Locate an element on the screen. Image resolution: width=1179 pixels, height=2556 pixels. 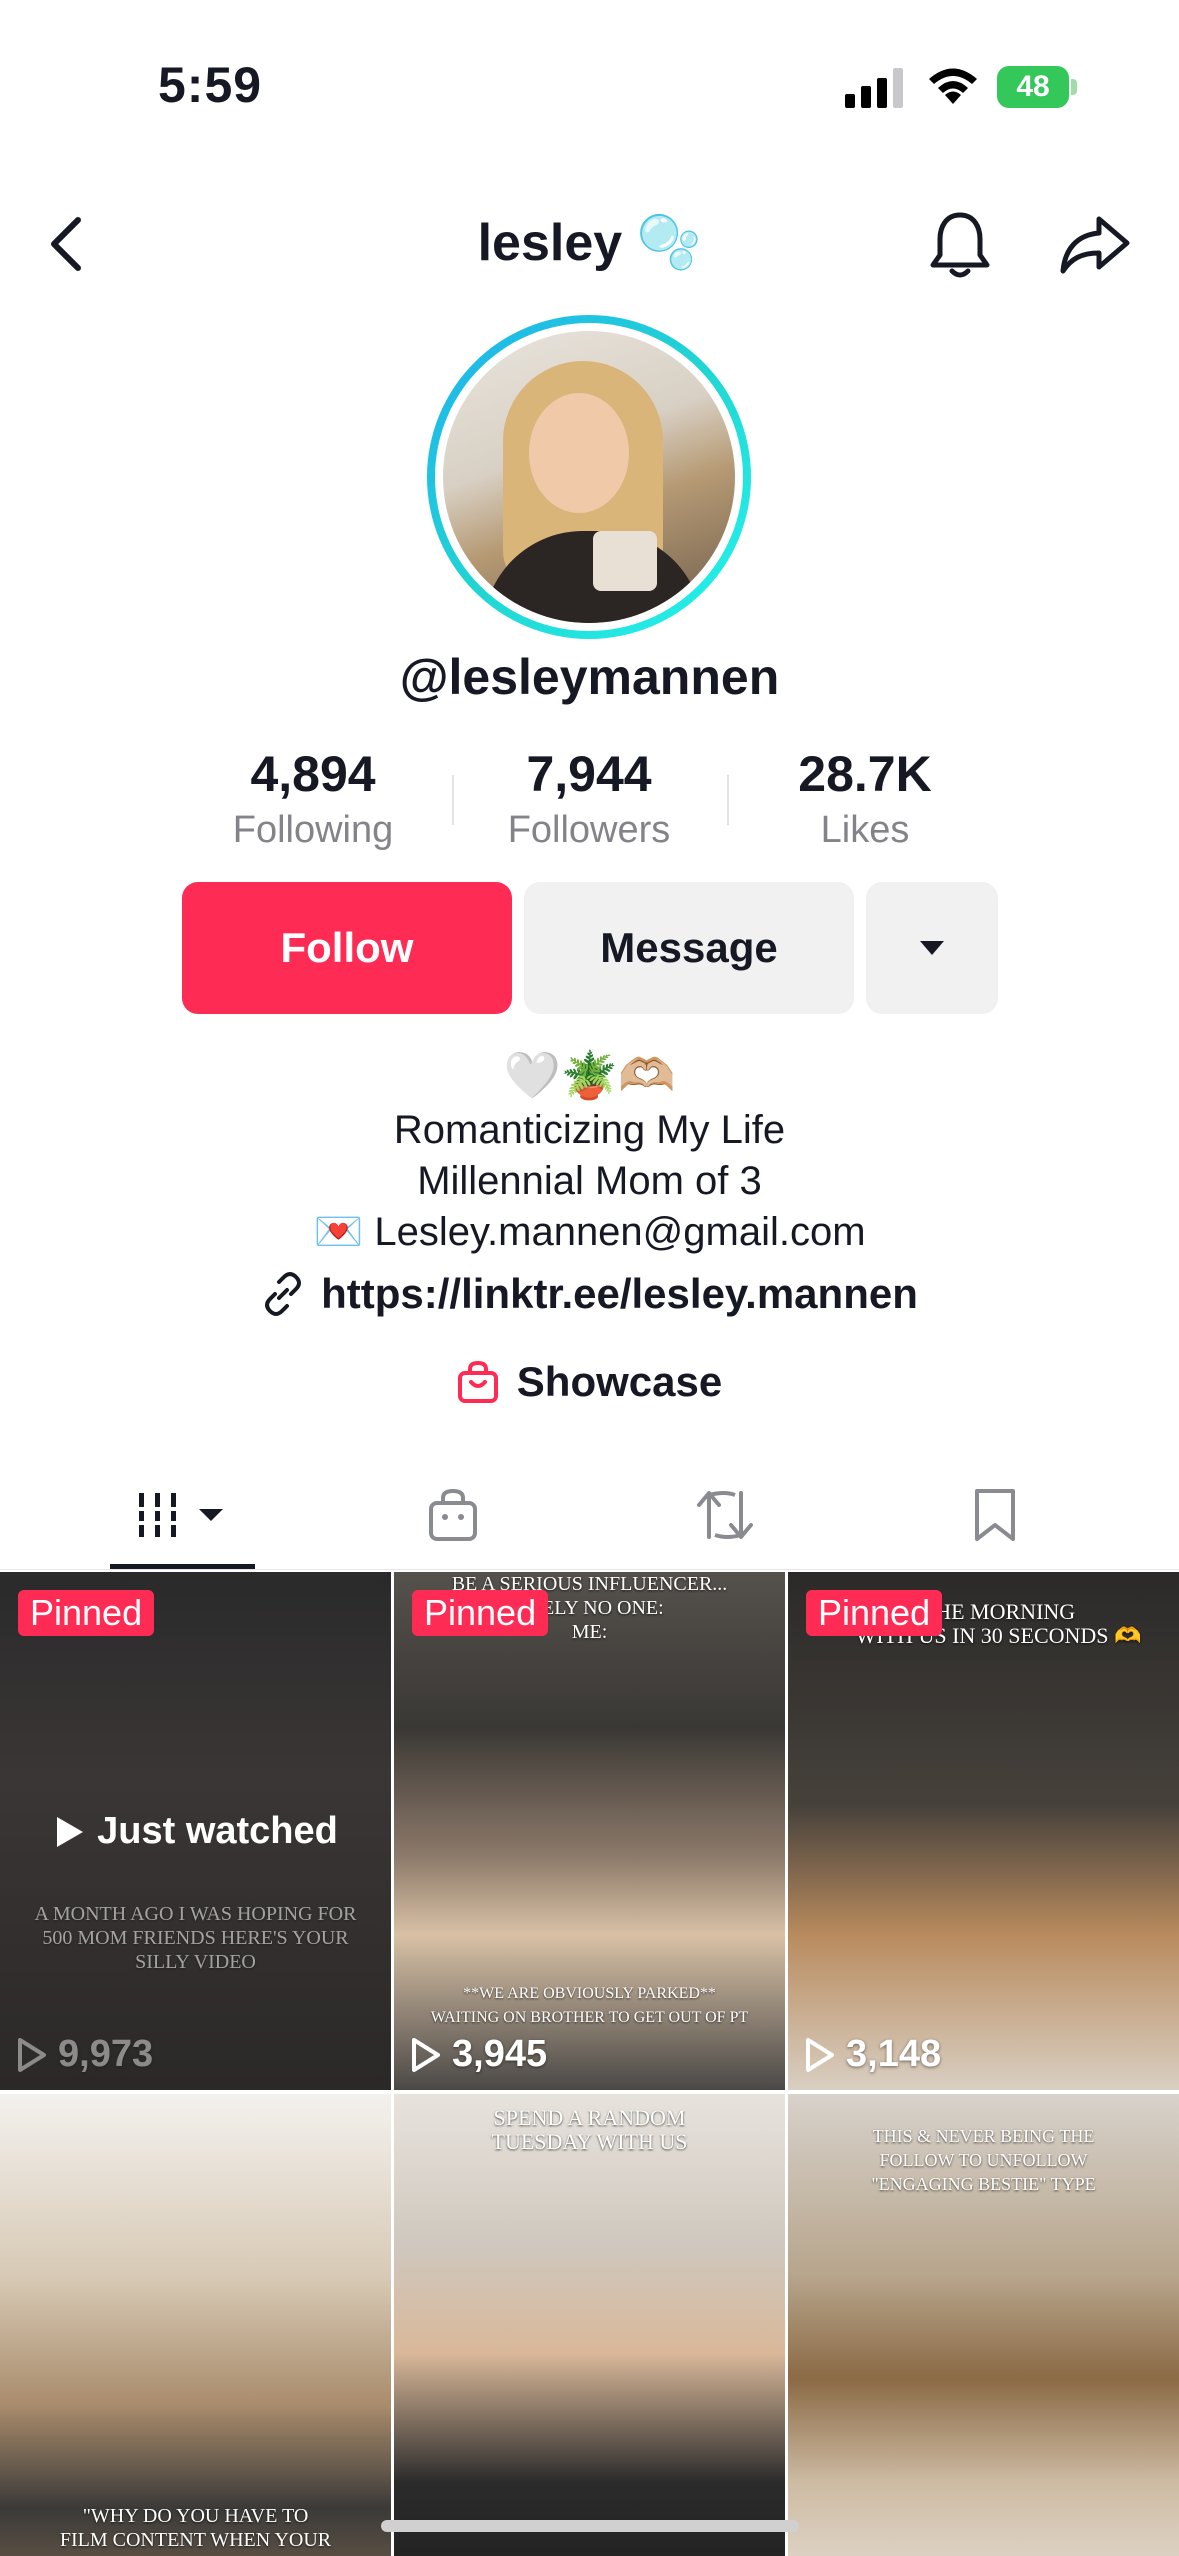
caret-down-icon is located at coordinates (932, 948).